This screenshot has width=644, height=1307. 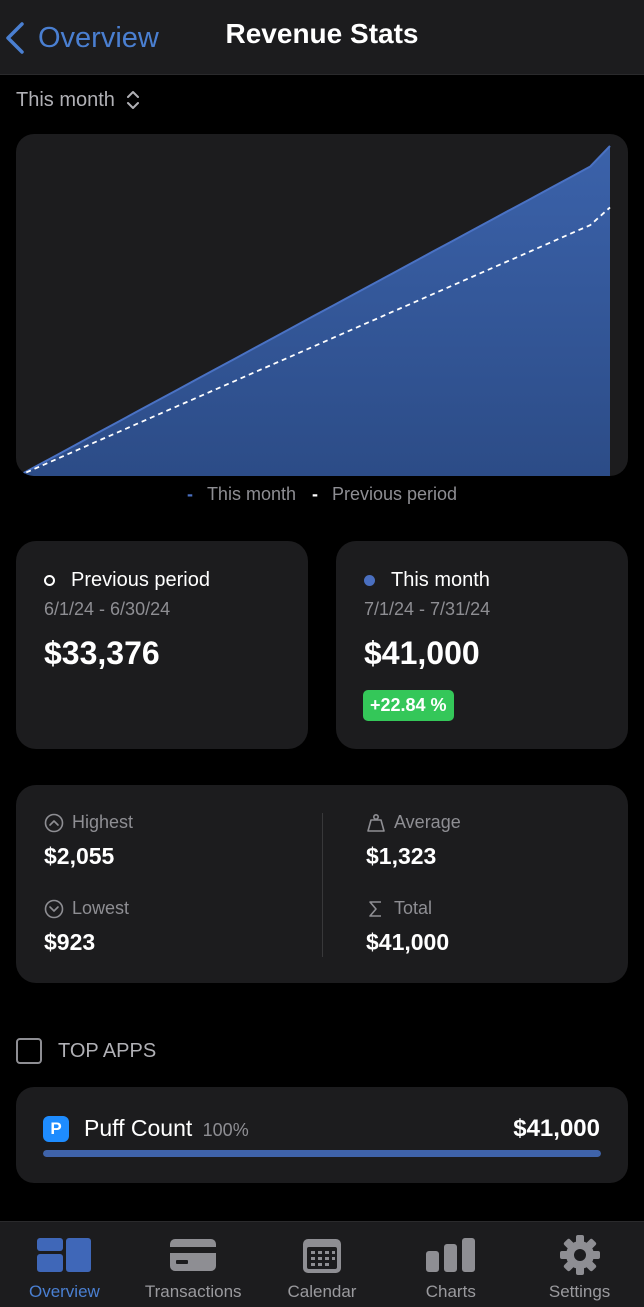 I want to click on stat-average: Average $1,323, so click(x=413, y=841).